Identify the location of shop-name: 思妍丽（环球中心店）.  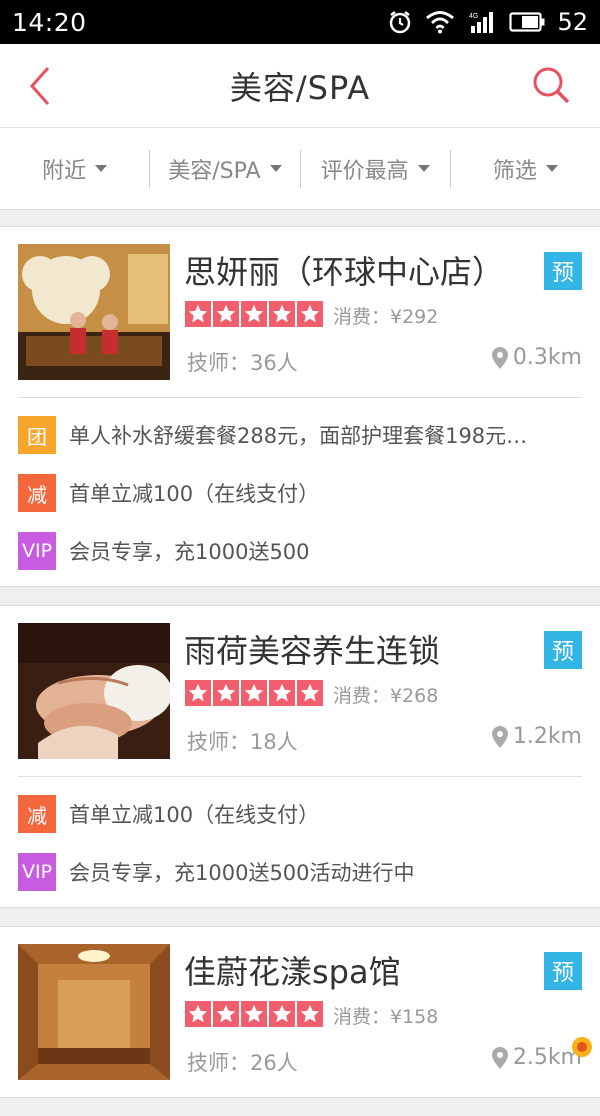
(344, 270).